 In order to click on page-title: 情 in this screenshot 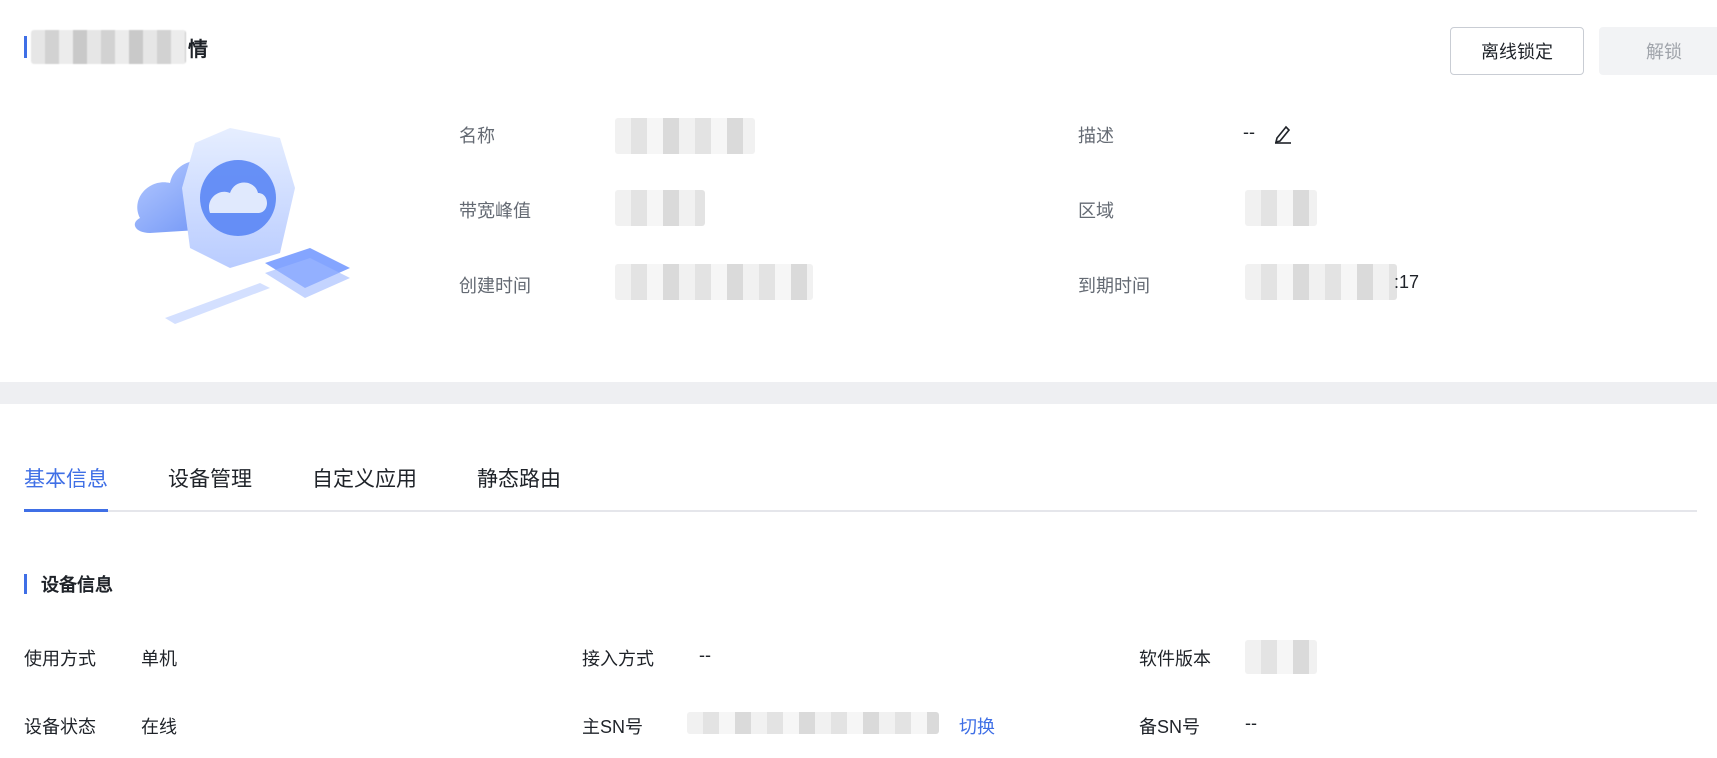, I will do `click(116, 47)`.